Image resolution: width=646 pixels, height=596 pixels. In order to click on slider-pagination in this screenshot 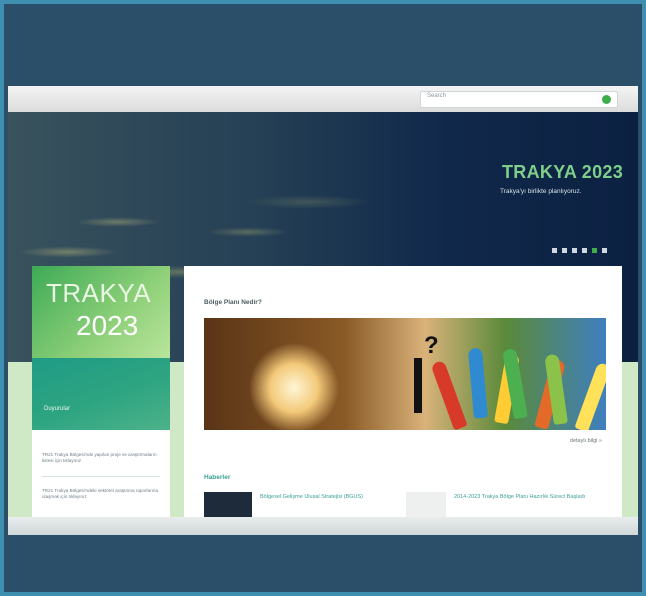, I will do `click(579, 250)`.